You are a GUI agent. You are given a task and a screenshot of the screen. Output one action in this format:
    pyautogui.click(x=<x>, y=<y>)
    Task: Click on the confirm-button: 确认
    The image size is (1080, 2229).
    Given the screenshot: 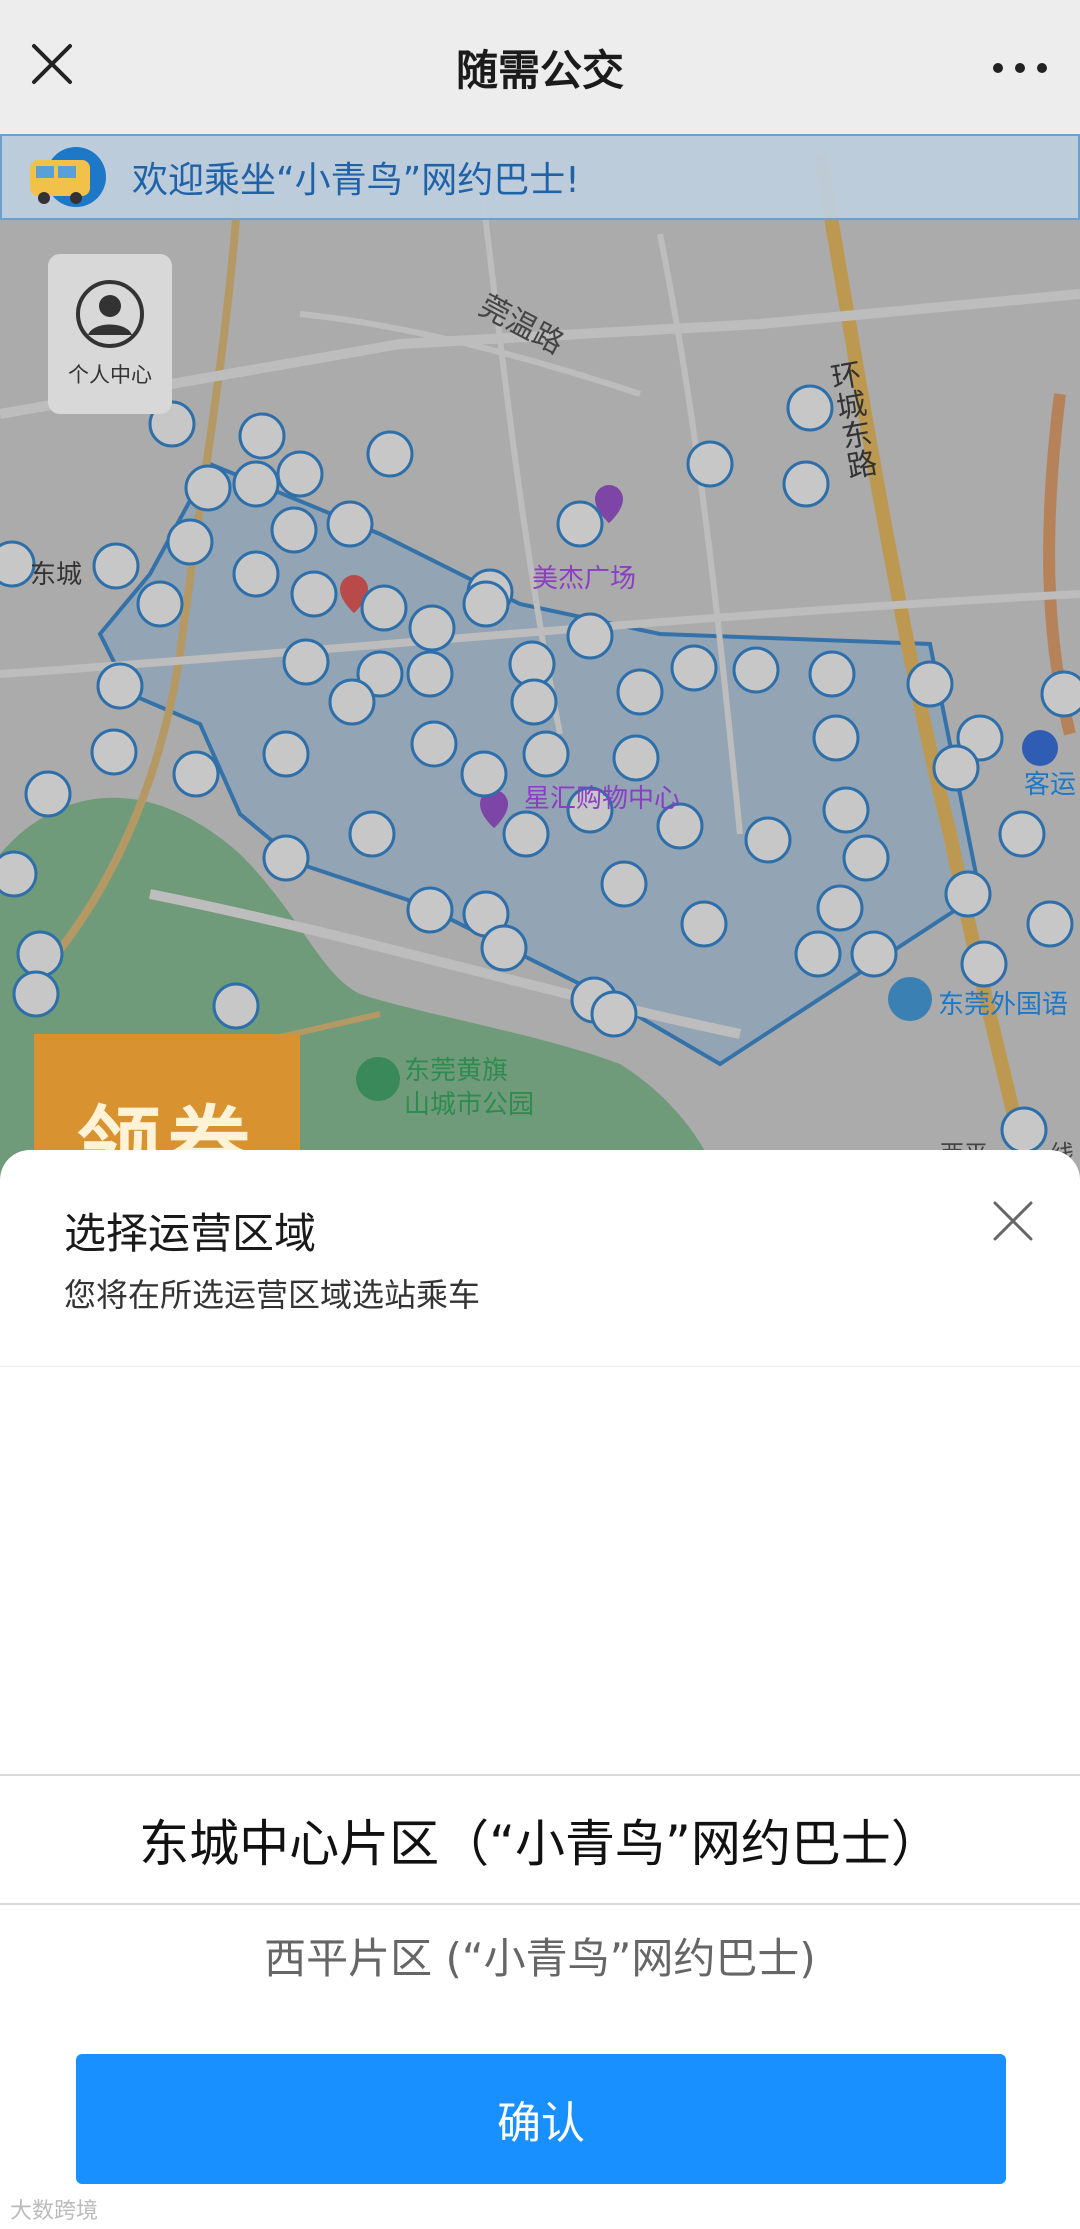 What is the action you would take?
    pyautogui.click(x=541, y=2119)
    